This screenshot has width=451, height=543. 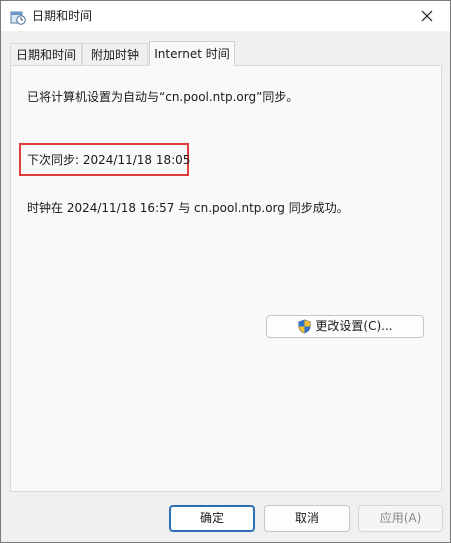 What do you see at coordinates (225, 16) in the screenshot?
I see `title-bar: 日期和时间` at bounding box center [225, 16].